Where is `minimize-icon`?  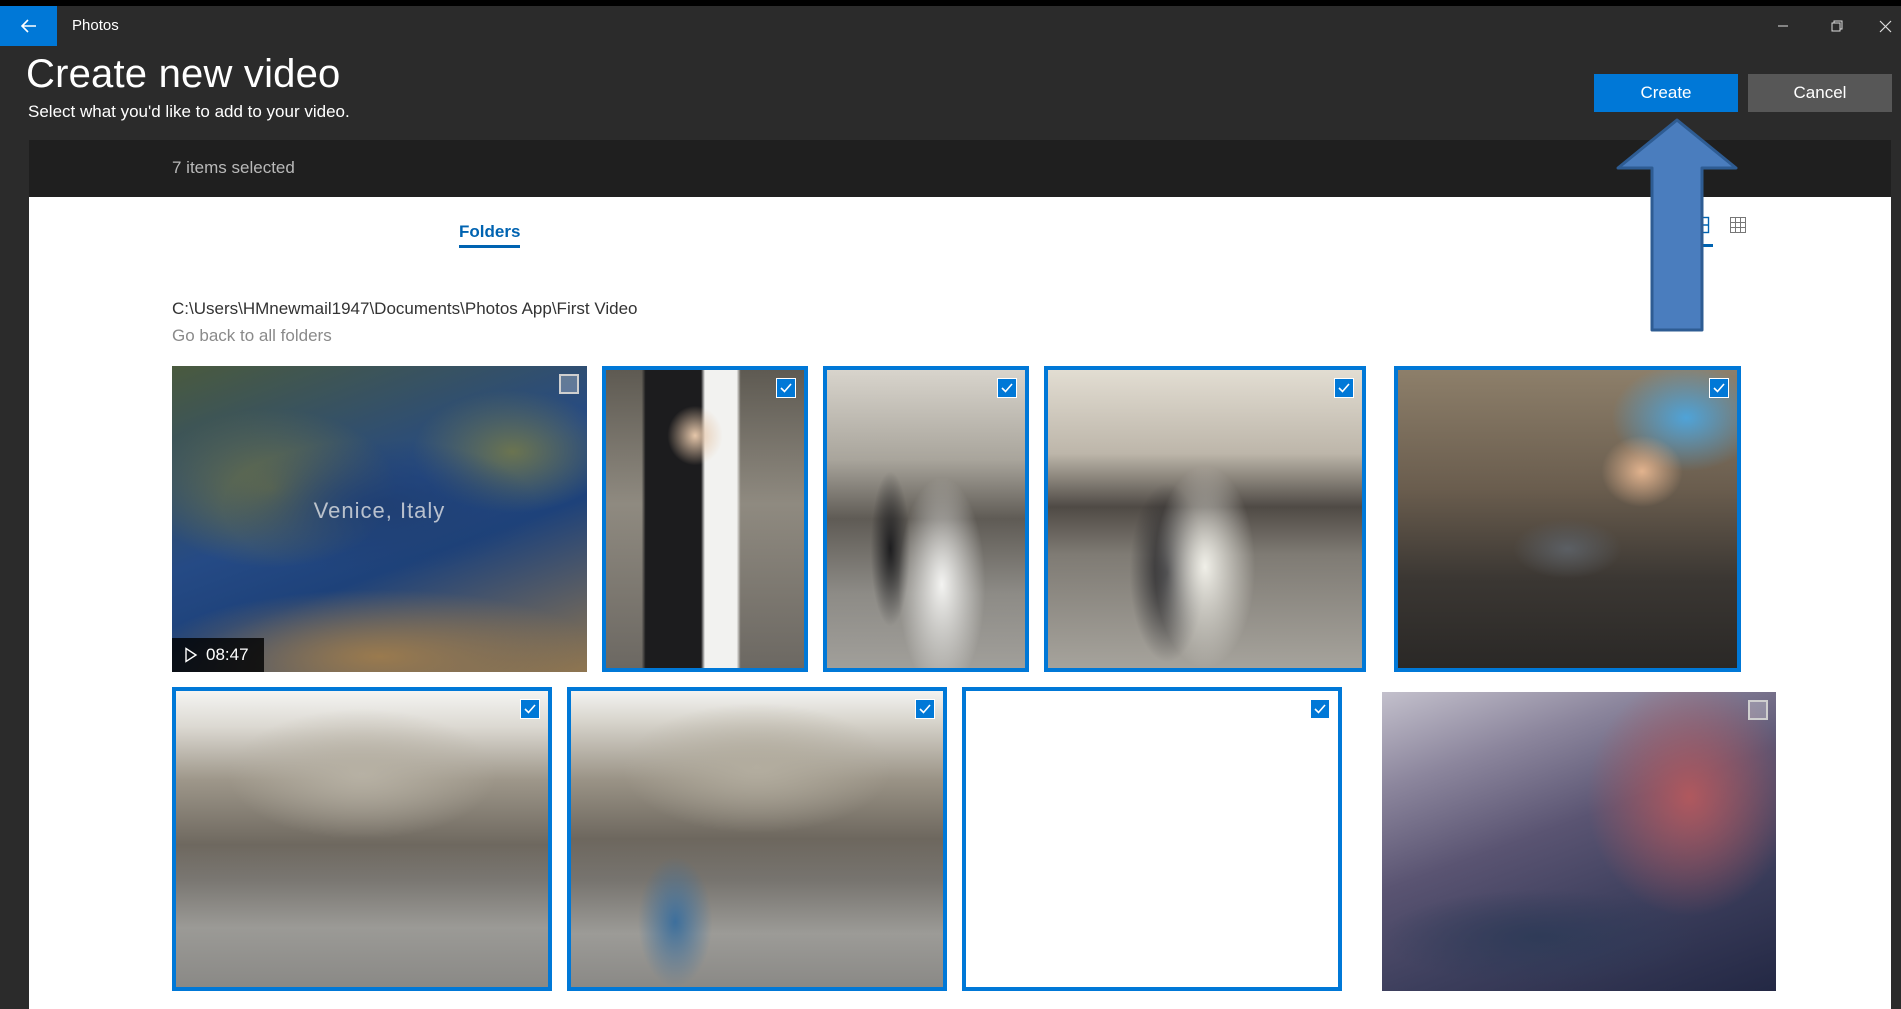 minimize-icon is located at coordinates (1783, 26).